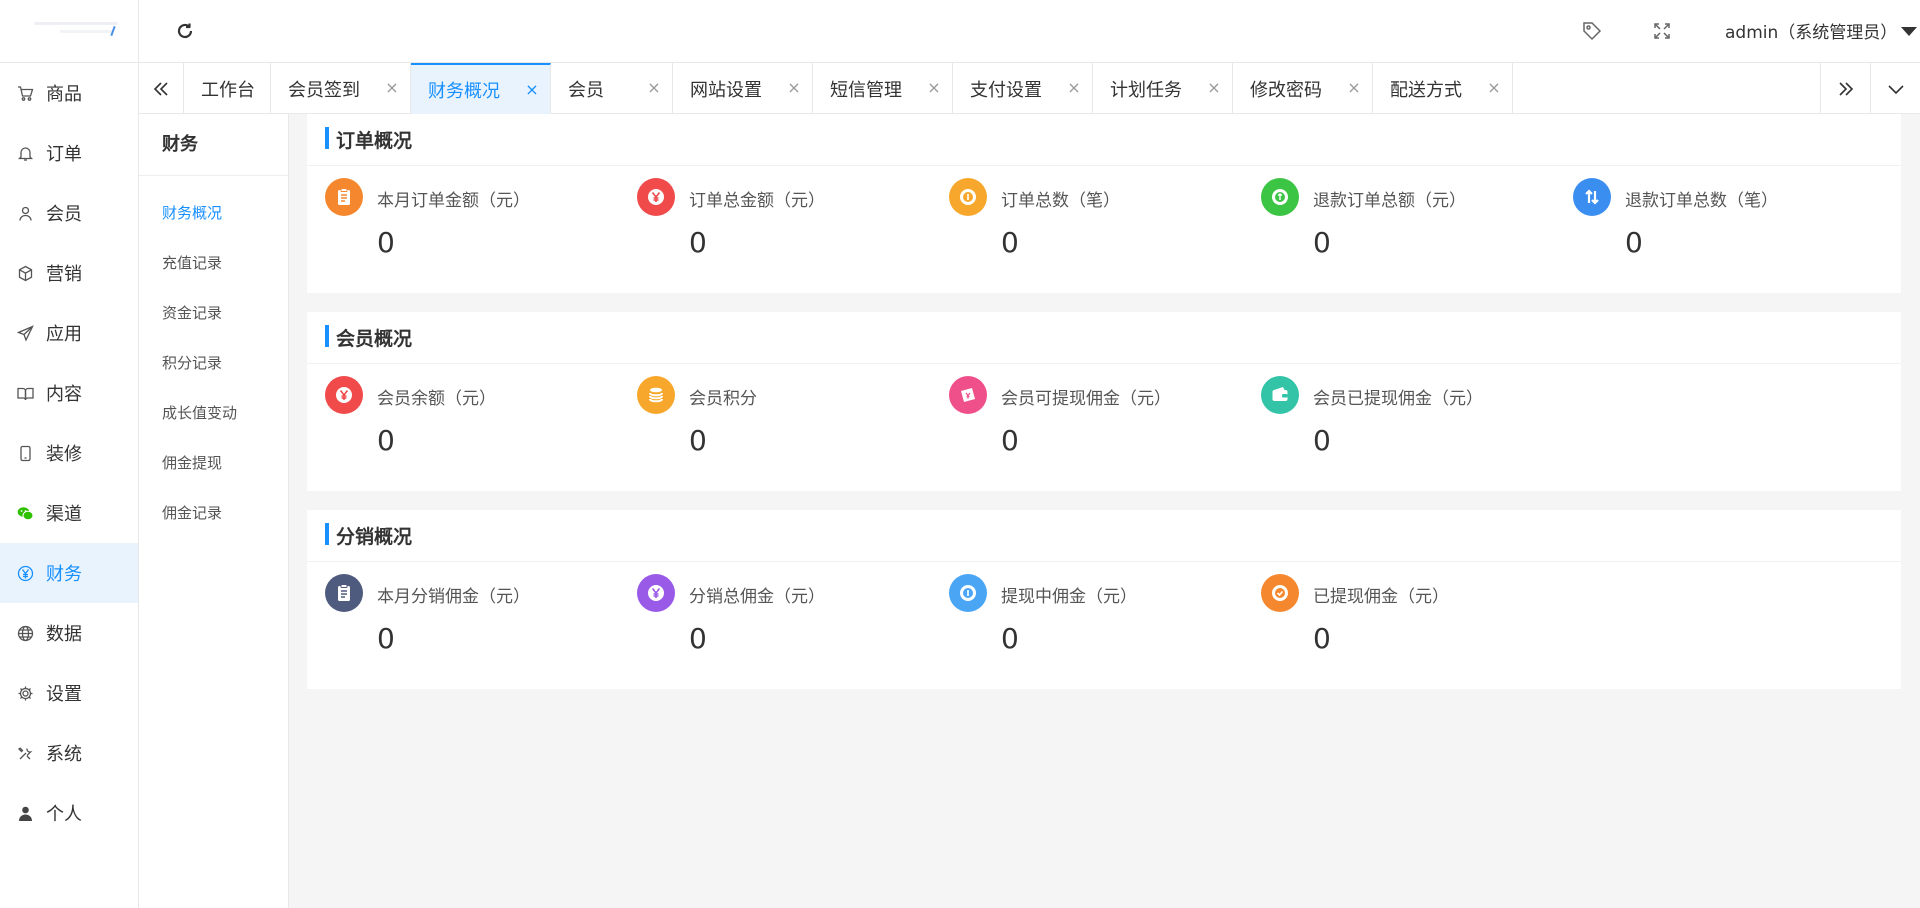  What do you see at coordinates (64, 154) in the screenshot?
I see `sidebar-item-label: 订单` at bounding box center [64, 154].